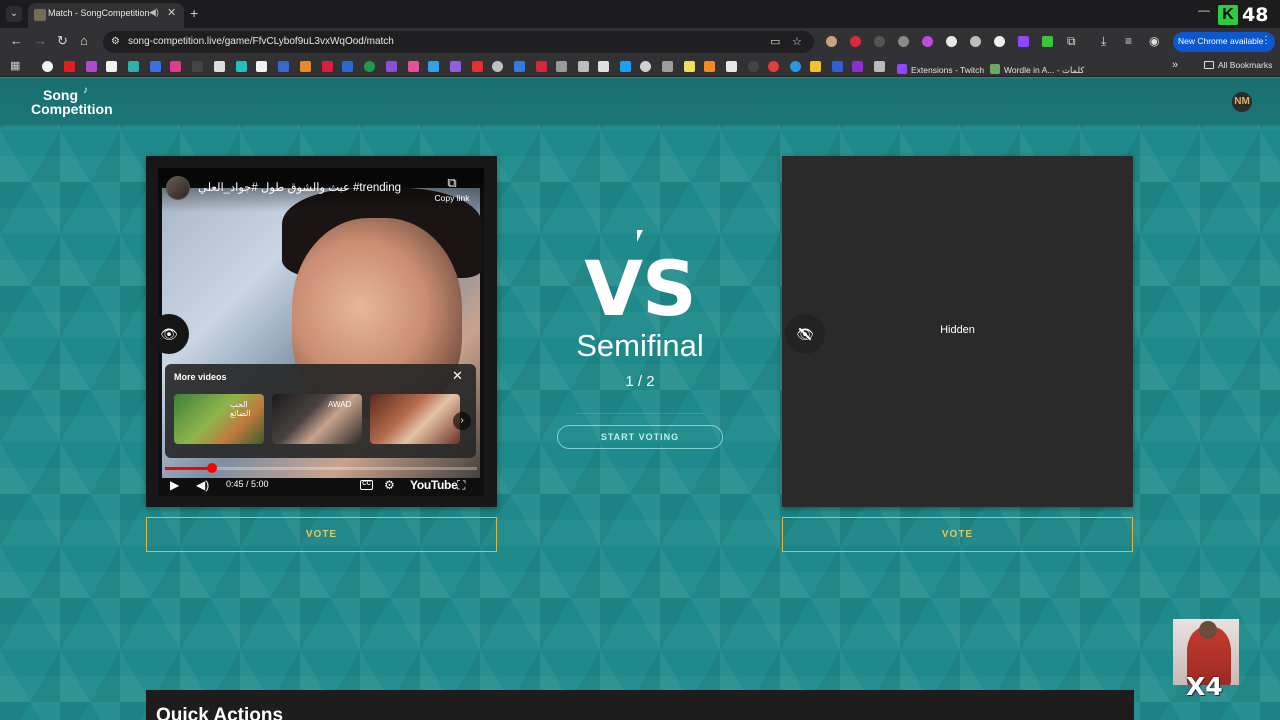 This screenshot has height=720, width=1280. Describe the element at coordinates (219, 419) in the screenshot. I see `suggested-video-thumbnail: الحب الضائع` at that location.